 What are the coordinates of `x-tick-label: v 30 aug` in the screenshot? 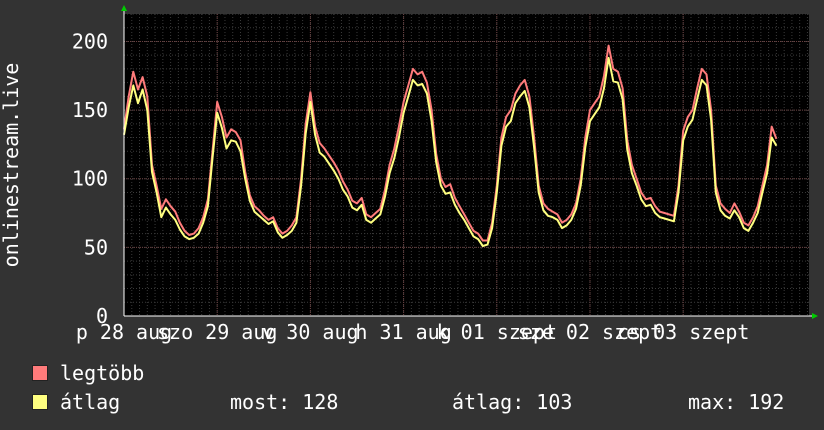 It's located at (310, 332).